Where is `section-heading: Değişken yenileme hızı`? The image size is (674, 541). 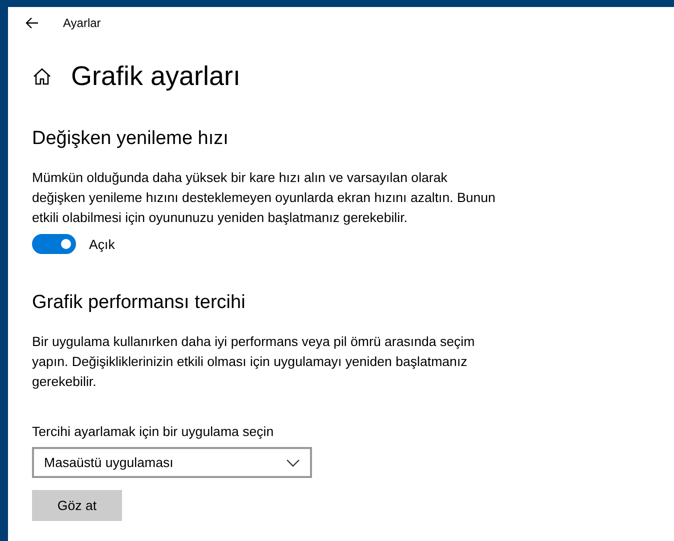 section-heading: Değişken yenileme hızı is located at coordinates (131, 139).